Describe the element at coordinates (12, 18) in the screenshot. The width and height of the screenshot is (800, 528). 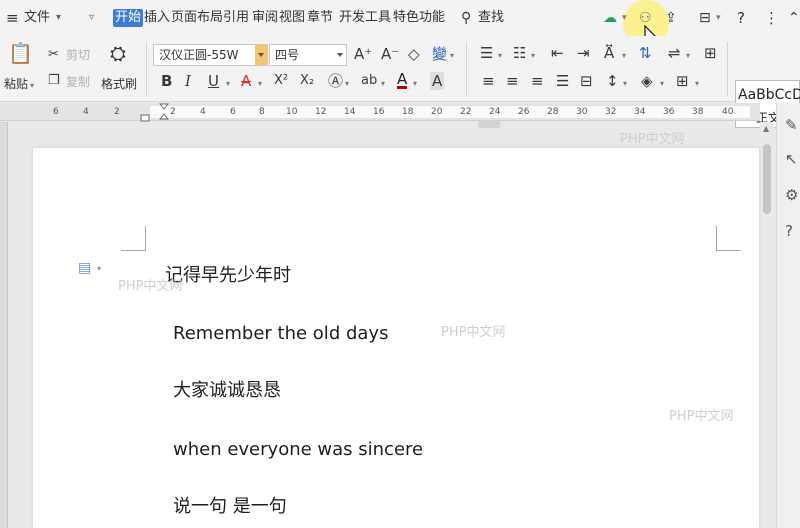
I see `hamburger-menu-icon: ≡` at that location.